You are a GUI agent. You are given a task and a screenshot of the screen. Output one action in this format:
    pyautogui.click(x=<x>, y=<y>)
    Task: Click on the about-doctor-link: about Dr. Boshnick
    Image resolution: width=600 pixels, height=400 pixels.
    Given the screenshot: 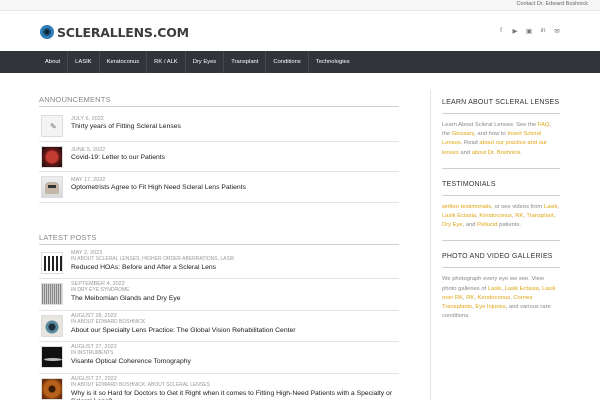 What is the action you would take?
    pyautogui.click(x=496, y=153)
    